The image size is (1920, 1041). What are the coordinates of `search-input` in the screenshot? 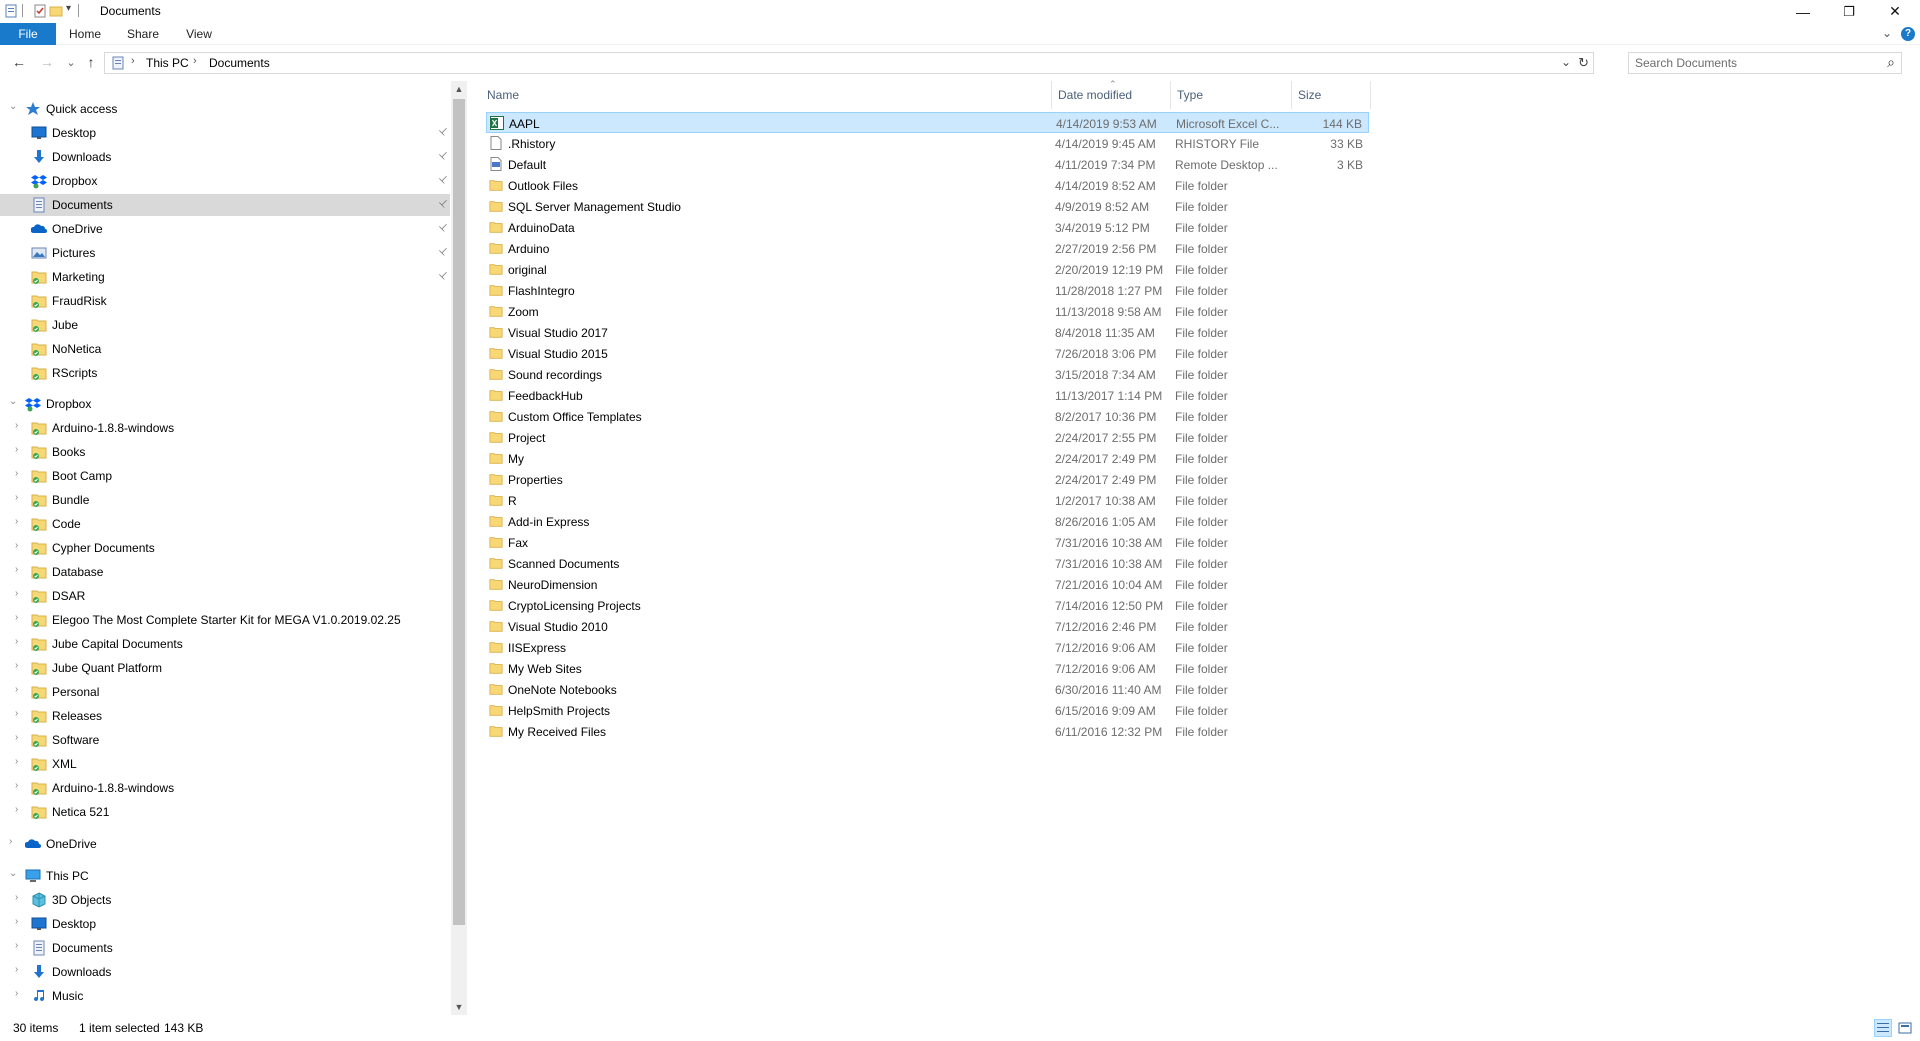 It's located at (1750, 63).